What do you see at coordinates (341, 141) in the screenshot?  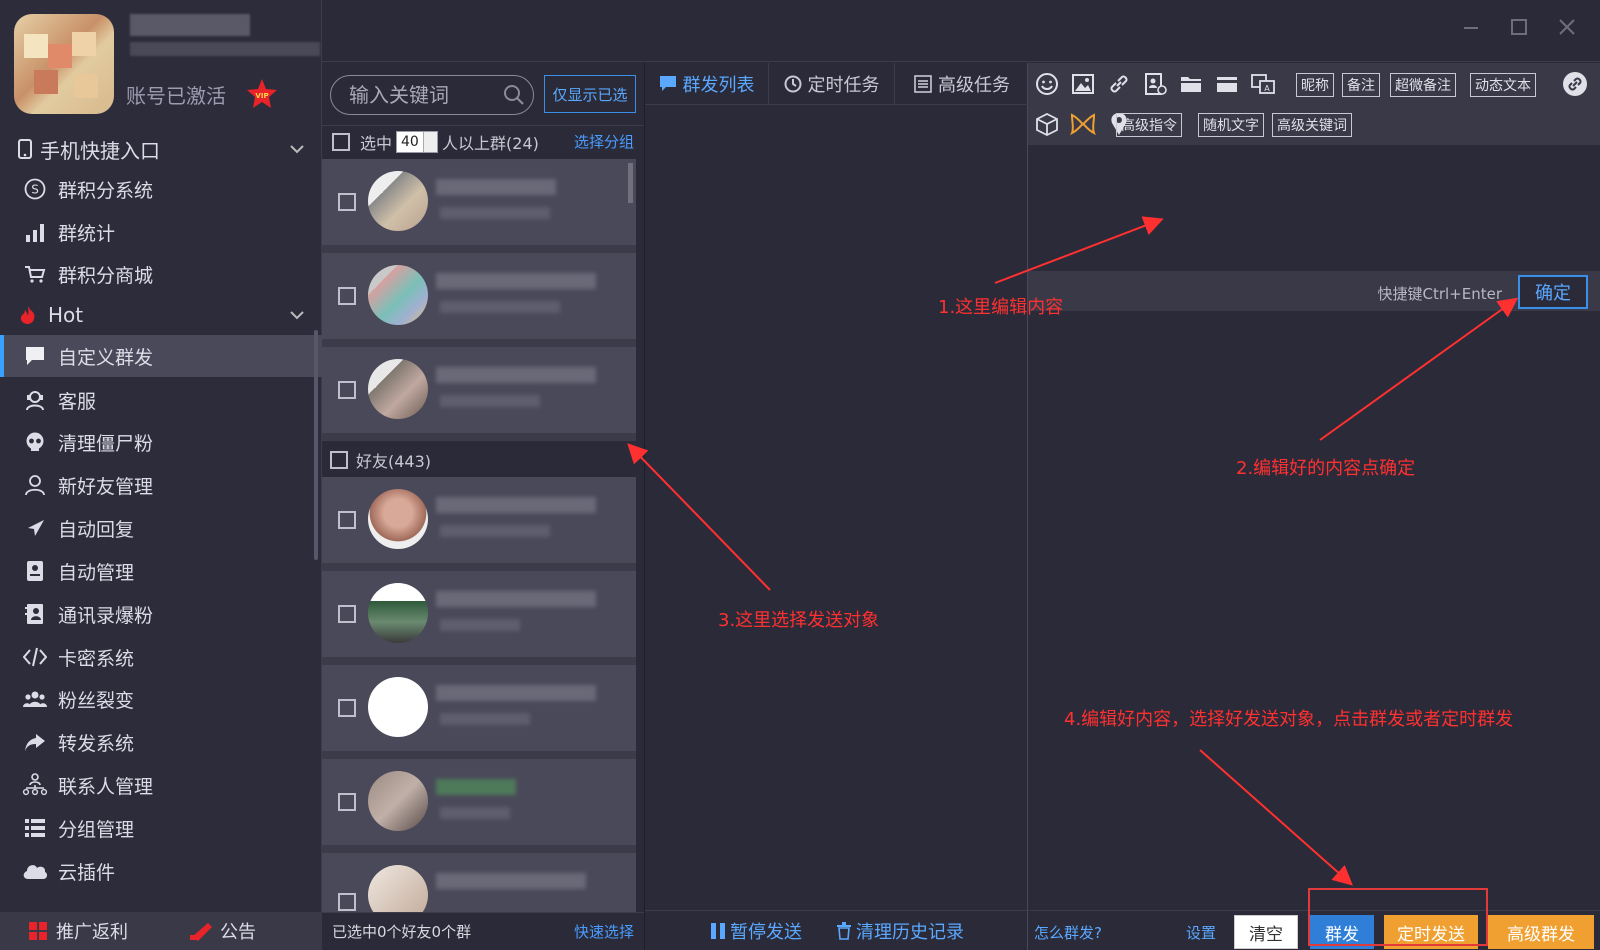 I see `select-all-groups-checkbox` at bounding box center [341, 141].